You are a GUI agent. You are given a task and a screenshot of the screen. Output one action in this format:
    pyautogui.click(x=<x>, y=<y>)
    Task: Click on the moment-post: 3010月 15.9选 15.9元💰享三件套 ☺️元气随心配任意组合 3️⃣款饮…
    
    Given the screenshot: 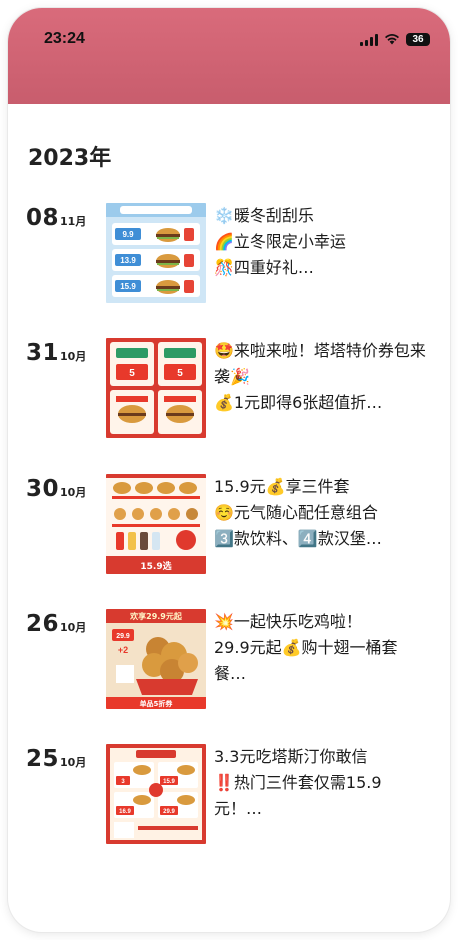 What is the action you would take?
    pyautogui.click(x=229, y=524)
    